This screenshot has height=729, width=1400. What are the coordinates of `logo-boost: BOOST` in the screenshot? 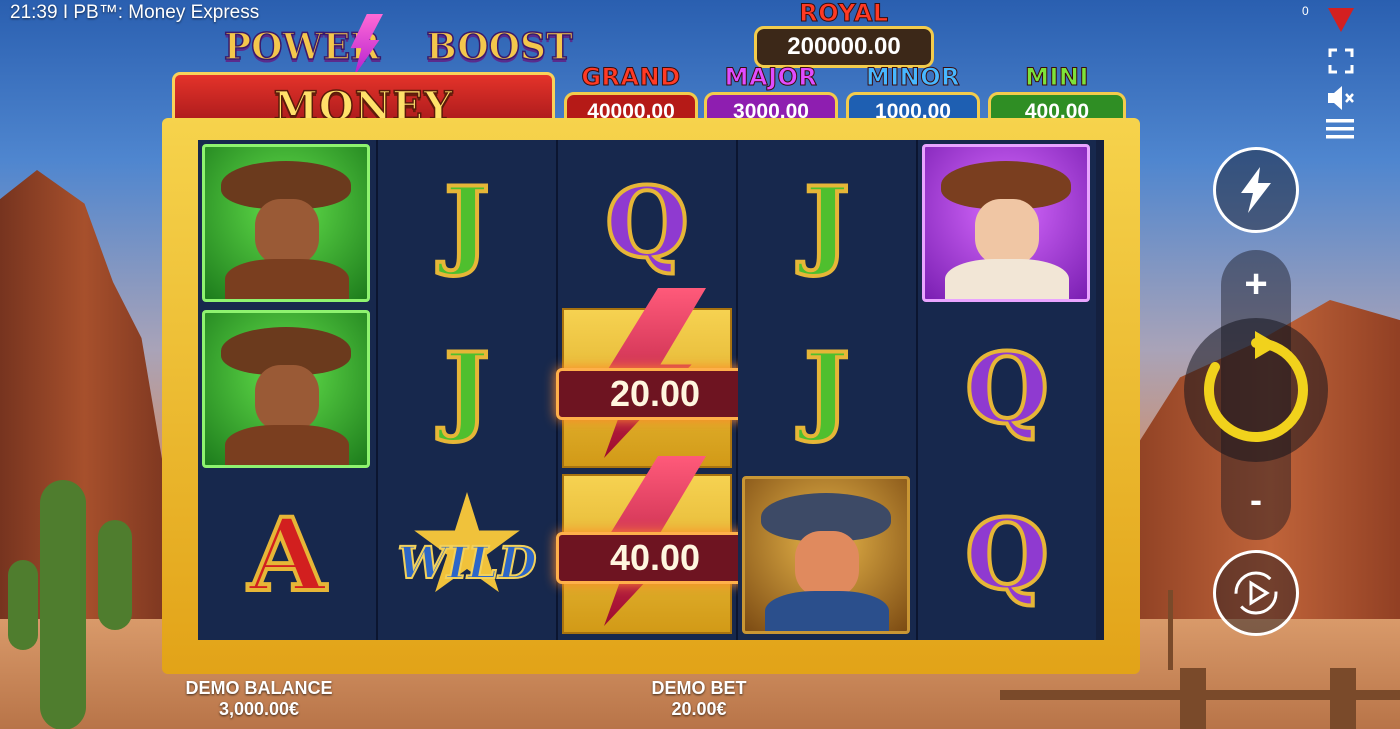 It's located at (499, 47).